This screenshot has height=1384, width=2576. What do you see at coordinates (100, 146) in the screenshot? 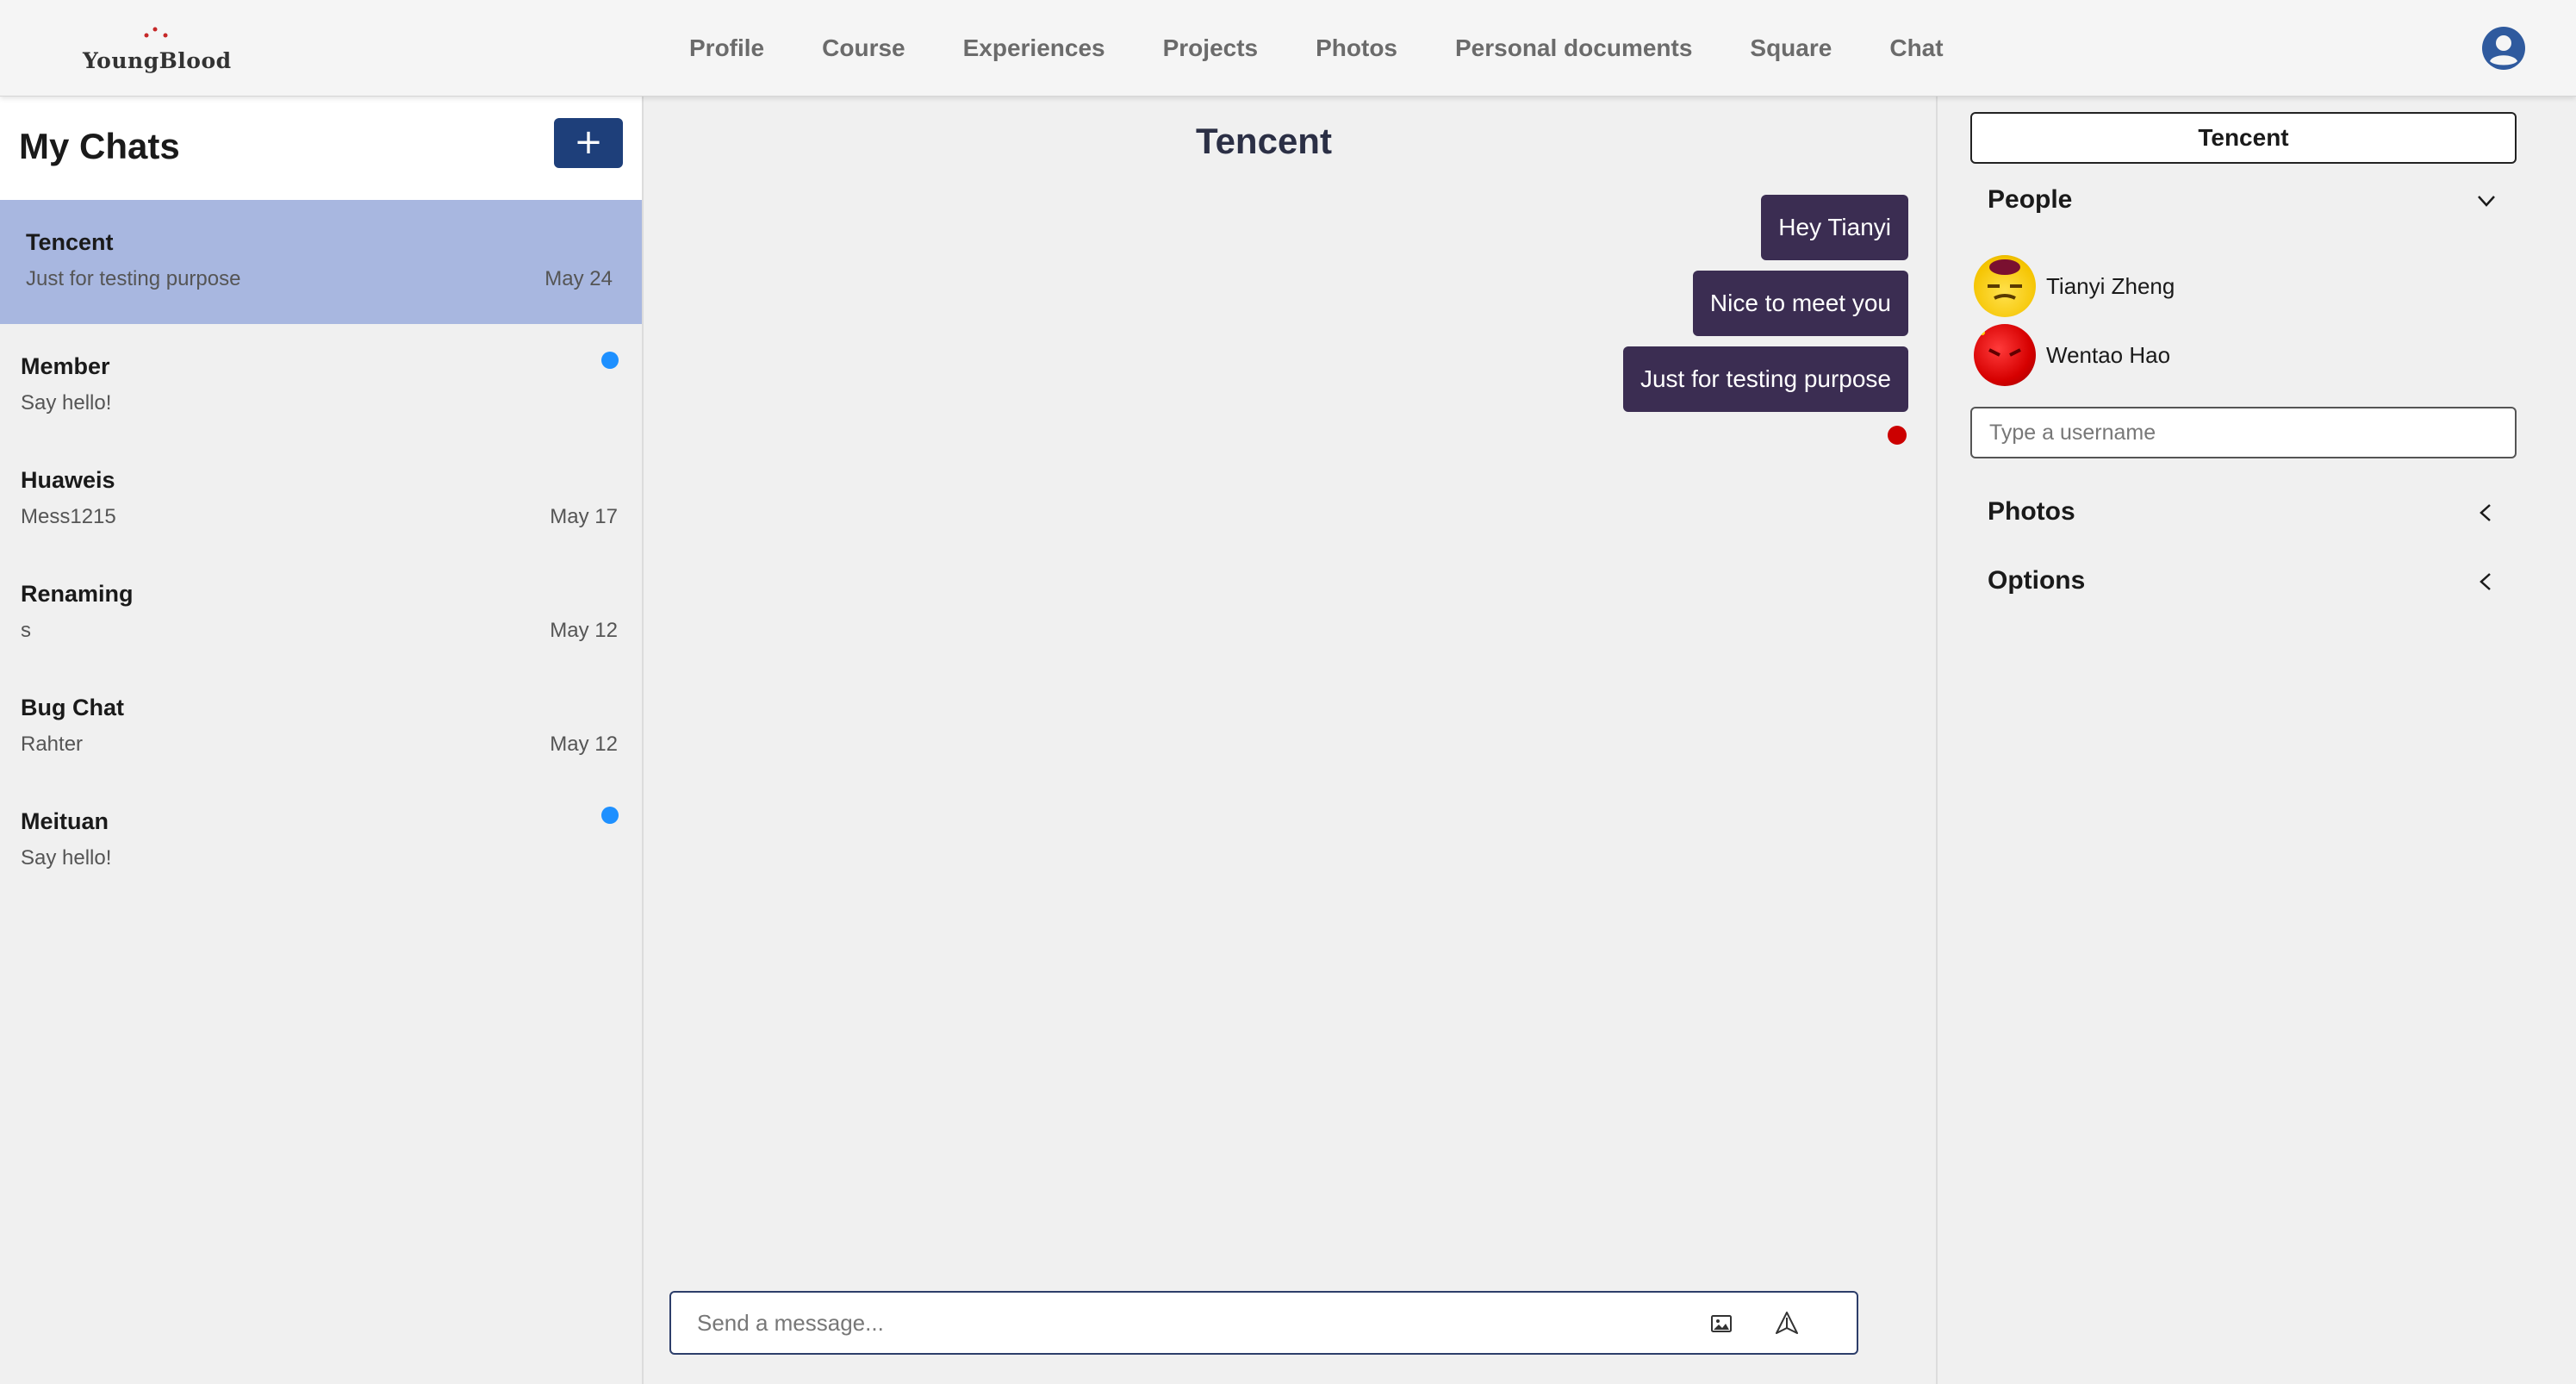
I see `sidebar-title: My Chats` at bounding box center [100, 146].